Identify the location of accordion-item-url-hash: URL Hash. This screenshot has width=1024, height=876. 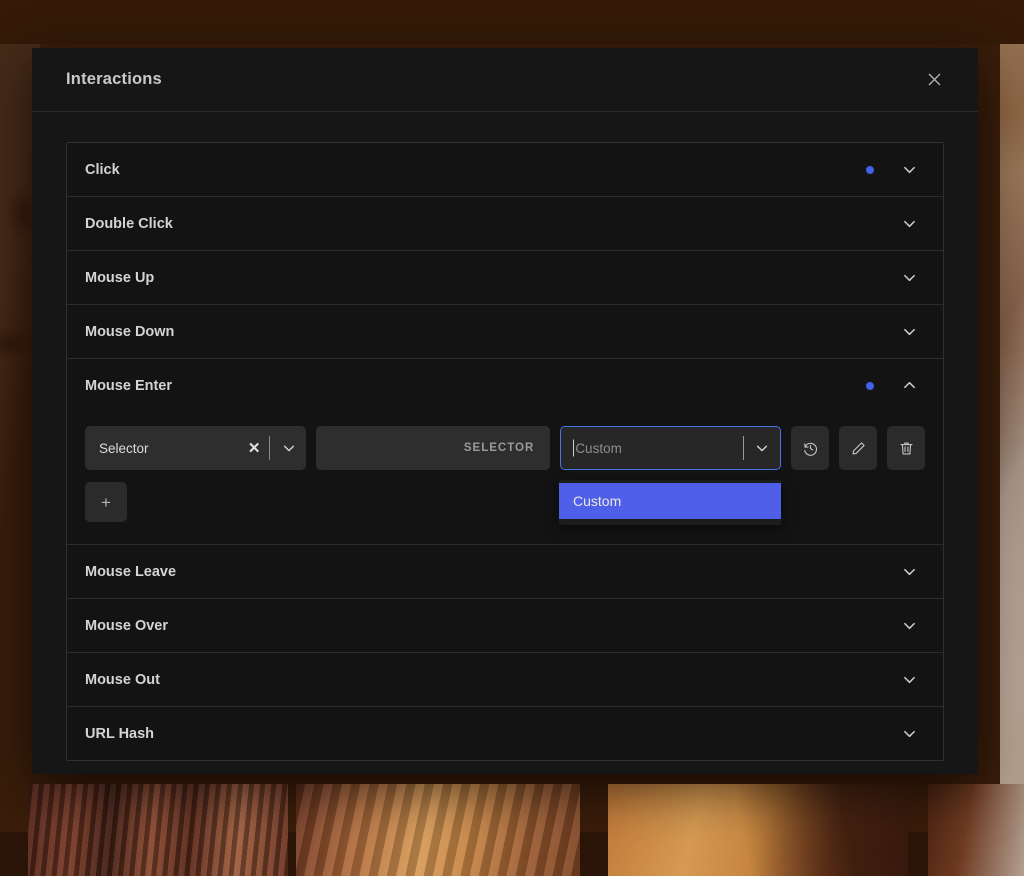
(505, 733).